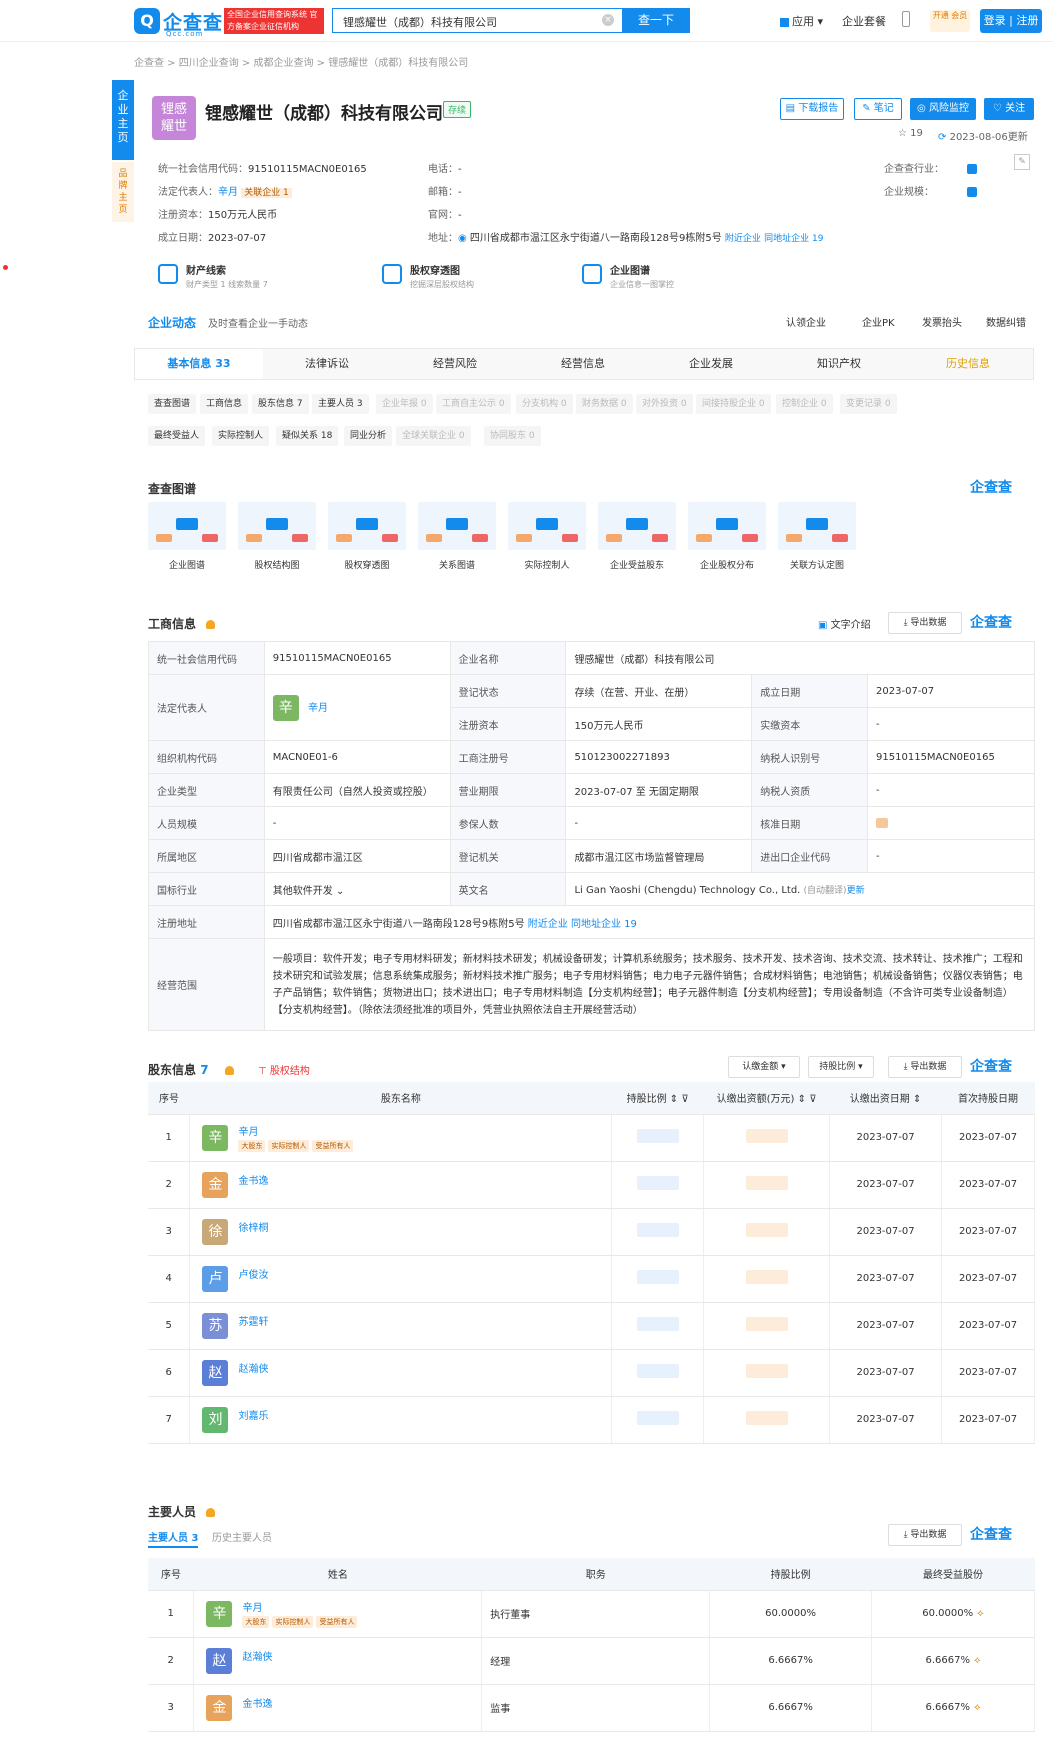  I want to click on download-report-button: ▤ 下载报告, so click(812, 109).